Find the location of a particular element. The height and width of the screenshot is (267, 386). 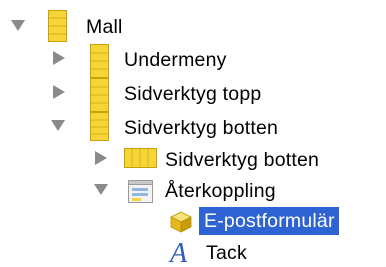

tree-item-tack: A Tack is located at coordinates (193, 252).